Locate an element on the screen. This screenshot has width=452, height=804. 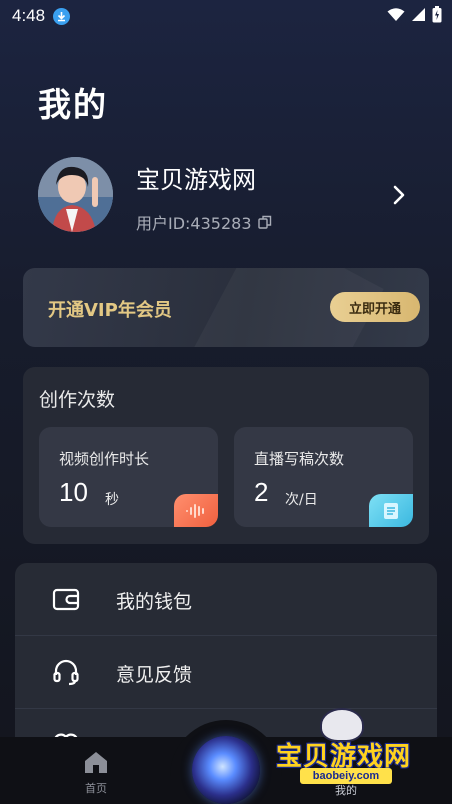
vip-open-button: 立即开通 is located at coordinates (375, 307).